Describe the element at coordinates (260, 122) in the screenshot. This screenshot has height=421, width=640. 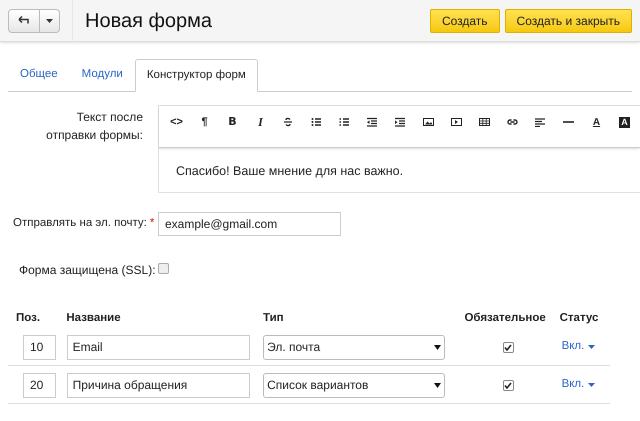
I see `toolbar-button: I` at that location.